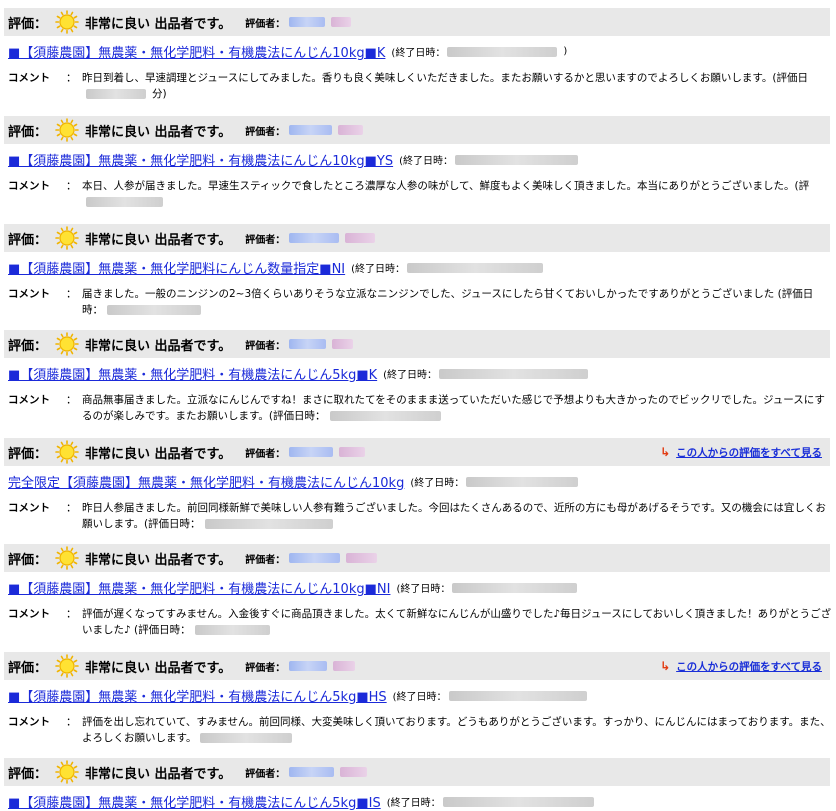 The width and height of the screenshot is (836, 811). What do you see at coordinates (206, 481) in the screenshot?
I see `item-title-link: 完全限定【須藤農園】無農薬・無化学肥料・有機農法にんじん10kg` at bounding box center [206, 481].